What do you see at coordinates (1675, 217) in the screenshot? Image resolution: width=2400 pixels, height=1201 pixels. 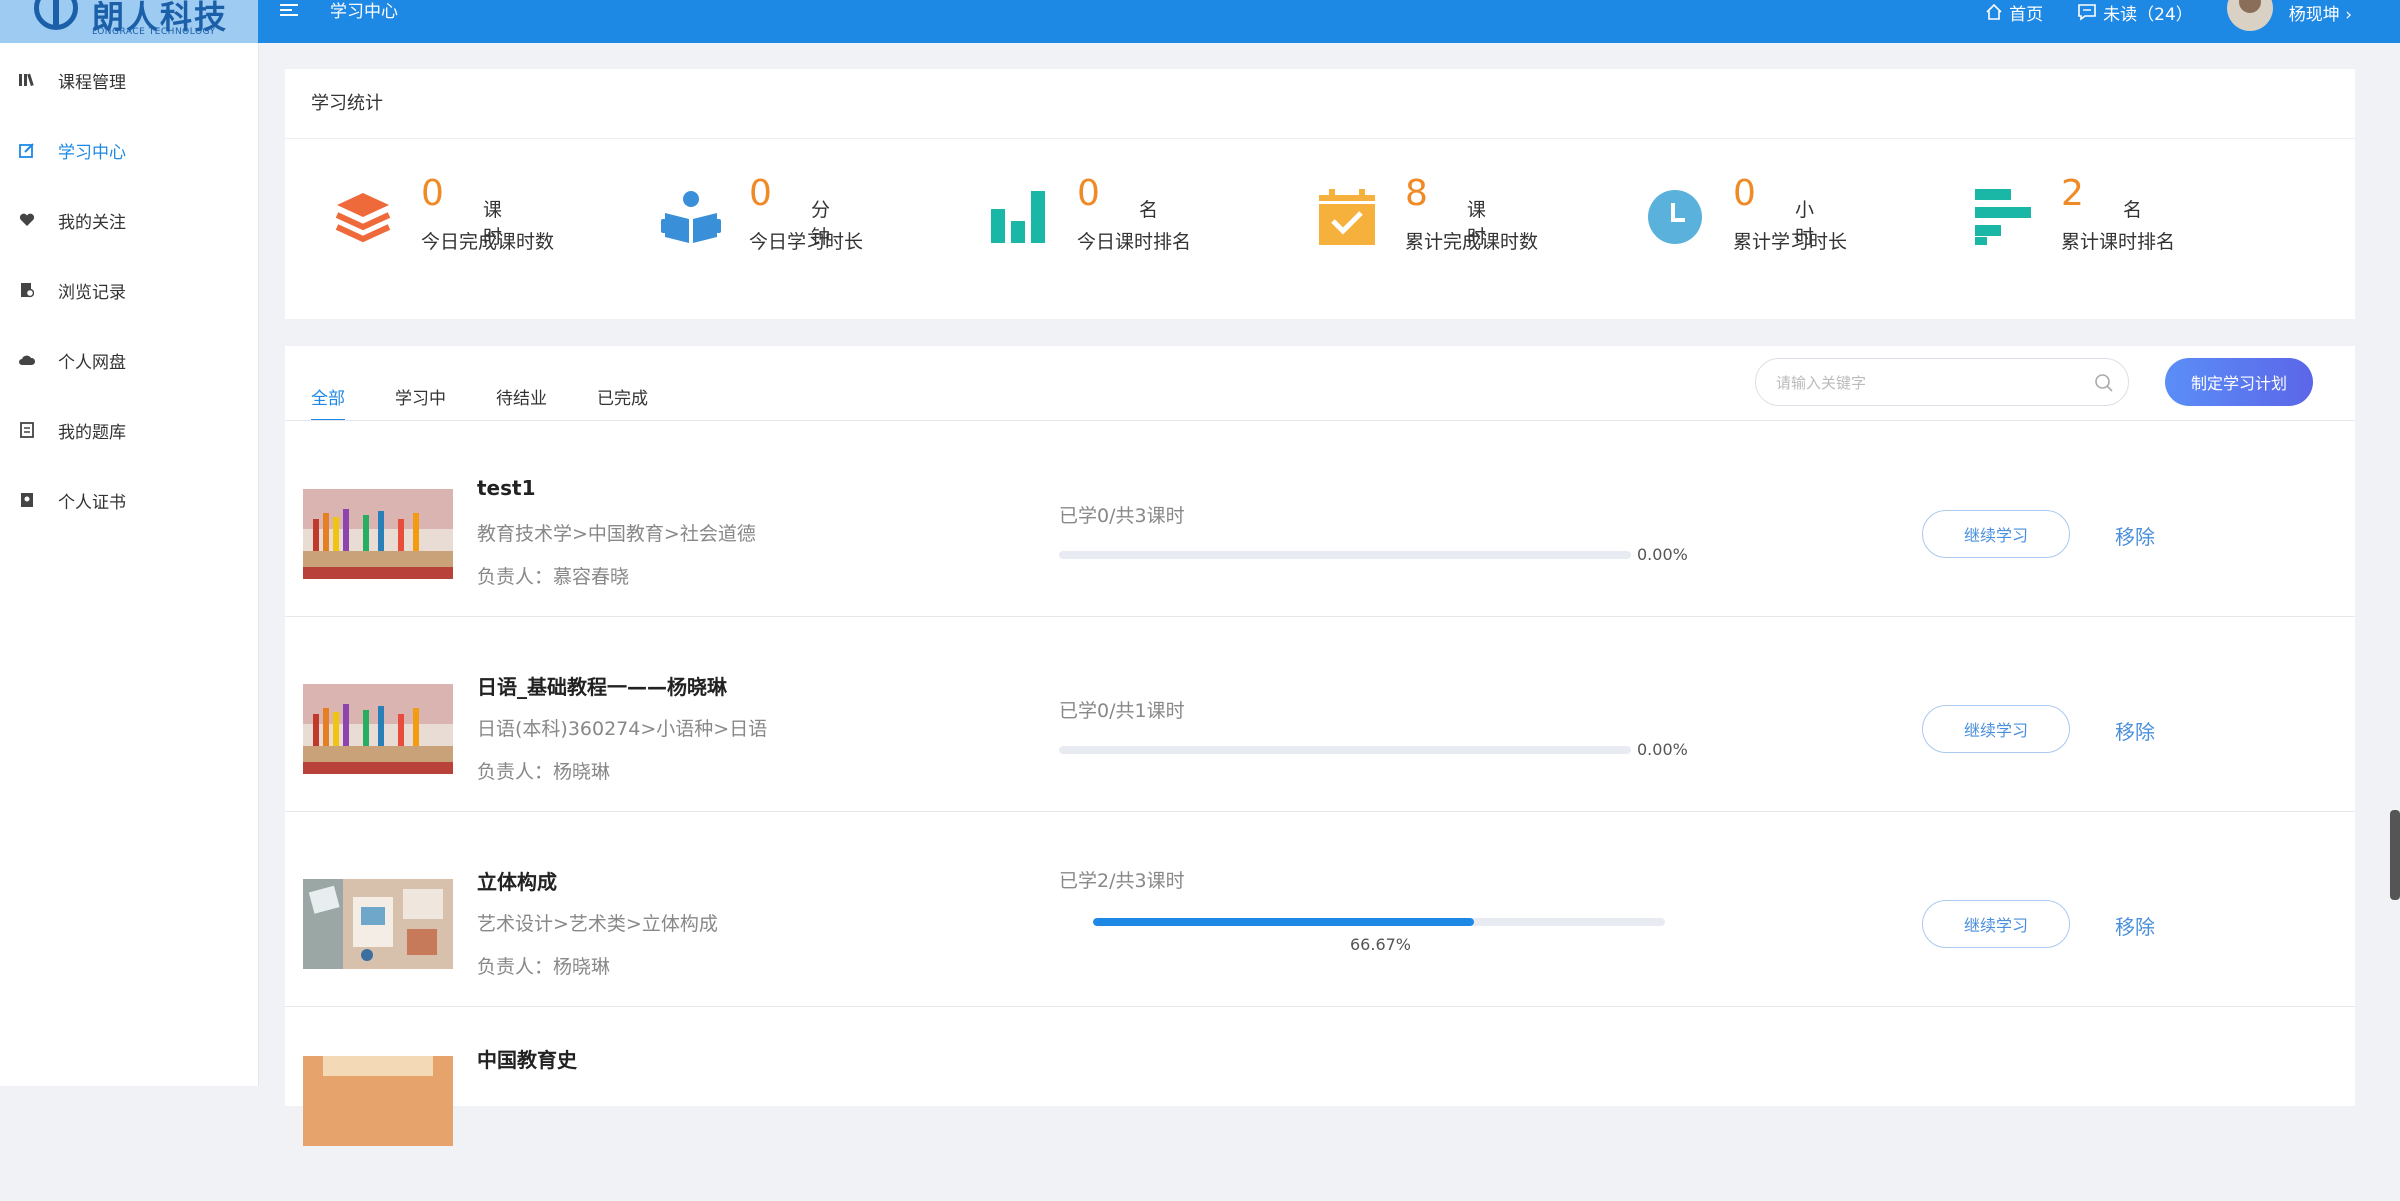 I see `clock-icon` at bounding box center [1675, 217].